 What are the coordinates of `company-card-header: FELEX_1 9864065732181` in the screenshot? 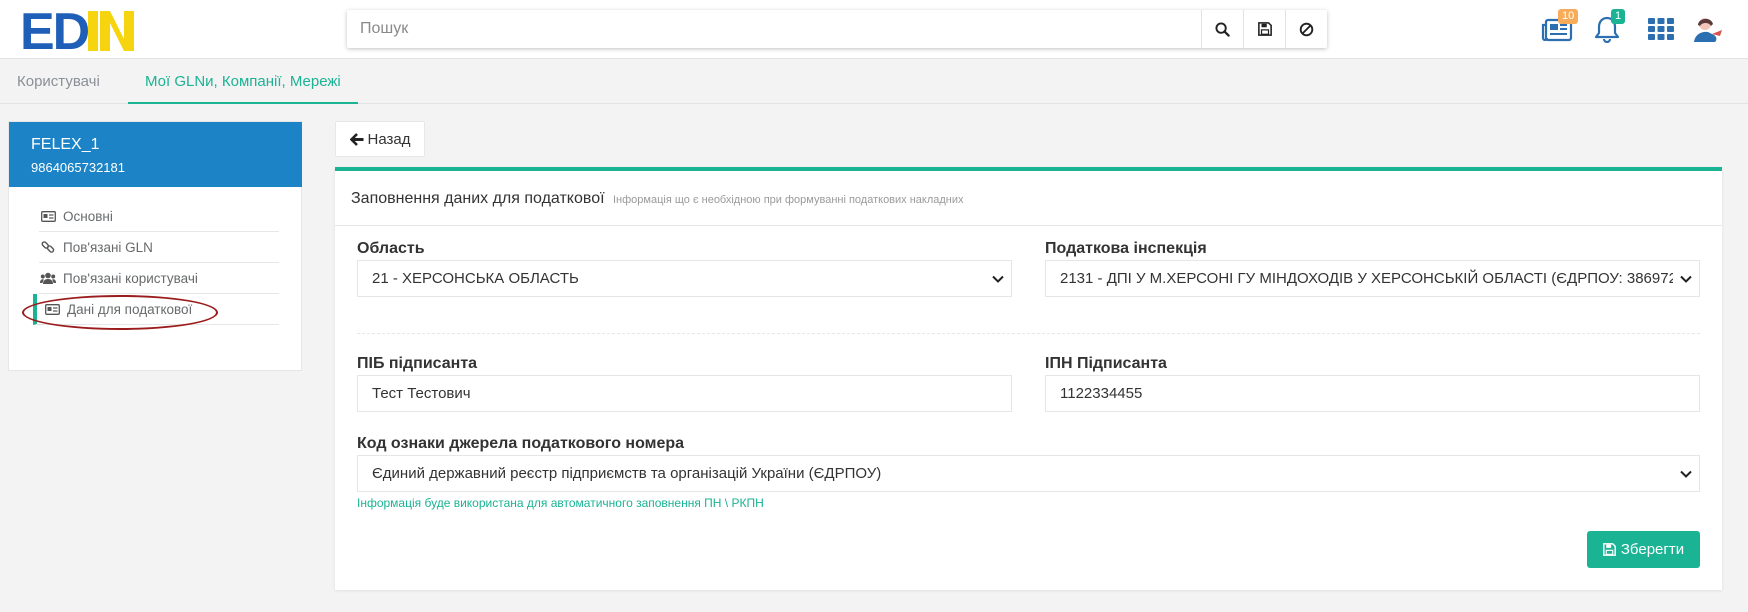 It's located at (155, 154).